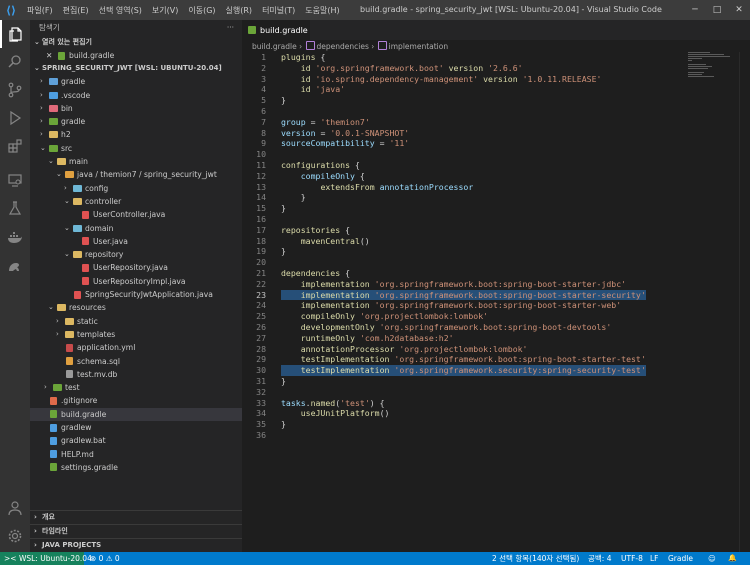 The height and width of the screenshot is (565, 750). What do you see at coordinates (343, 46) in the screenshot?
I see `breadcrumb-dependencies: dependencies` at bounding box center [343, 46].